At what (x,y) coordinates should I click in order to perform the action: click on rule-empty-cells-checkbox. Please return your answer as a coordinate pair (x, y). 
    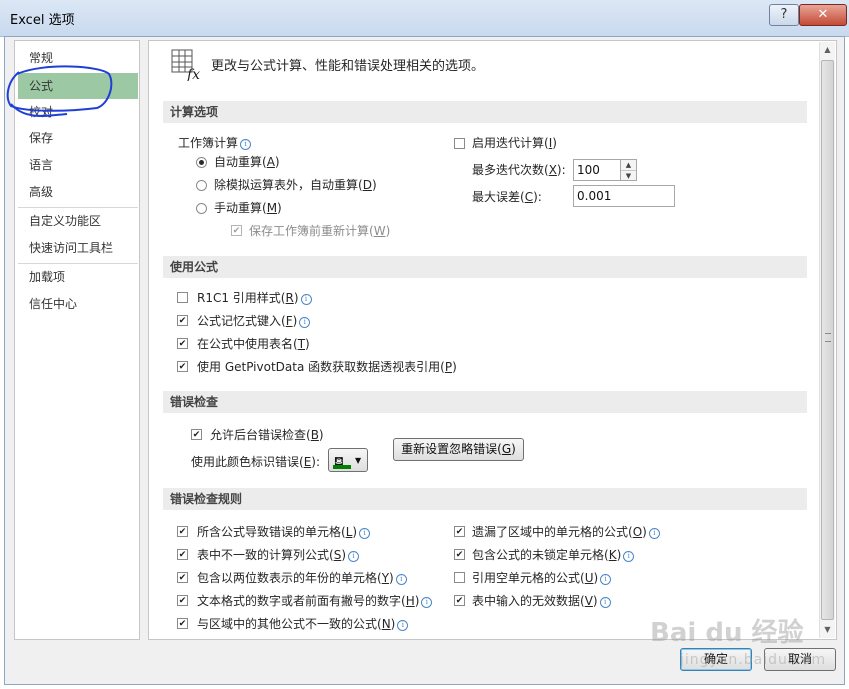
    Looking at the image, I should click on (459, 577).